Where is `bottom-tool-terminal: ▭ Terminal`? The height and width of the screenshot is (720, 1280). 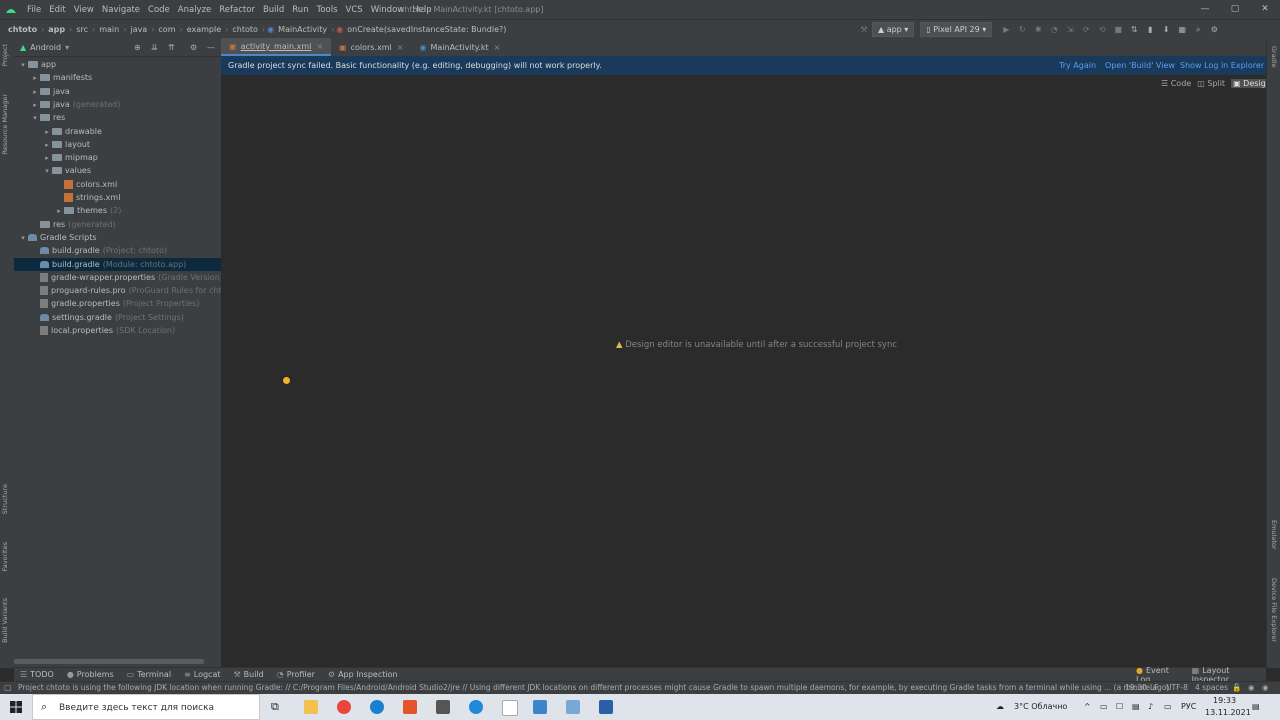 bottom-tool-terminal: ▭ Terminal is located at coordinates (149, 674).